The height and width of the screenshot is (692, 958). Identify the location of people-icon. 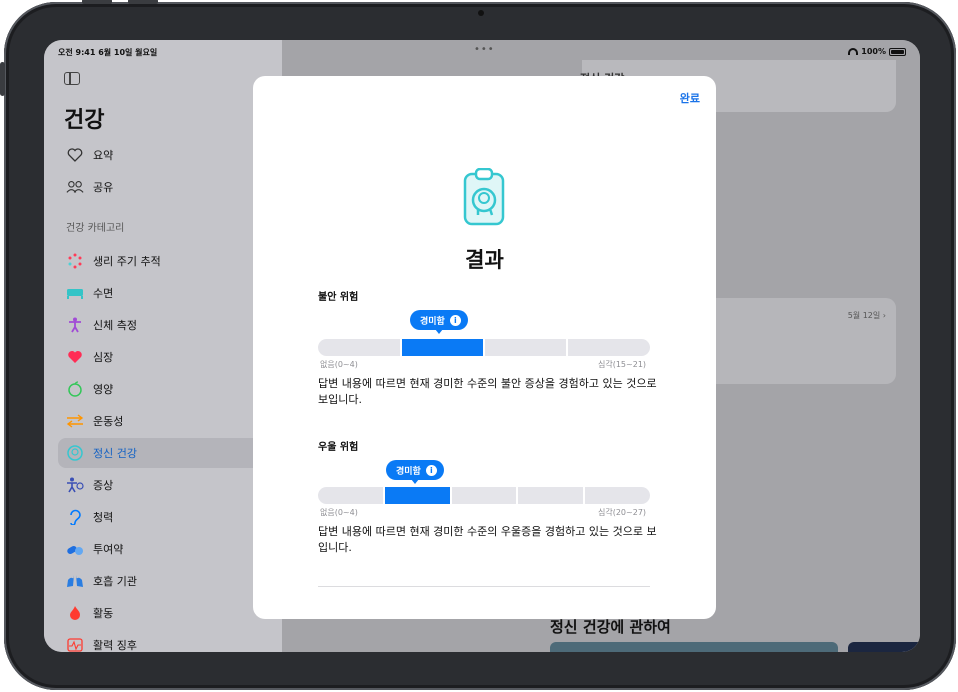
(75, 187).